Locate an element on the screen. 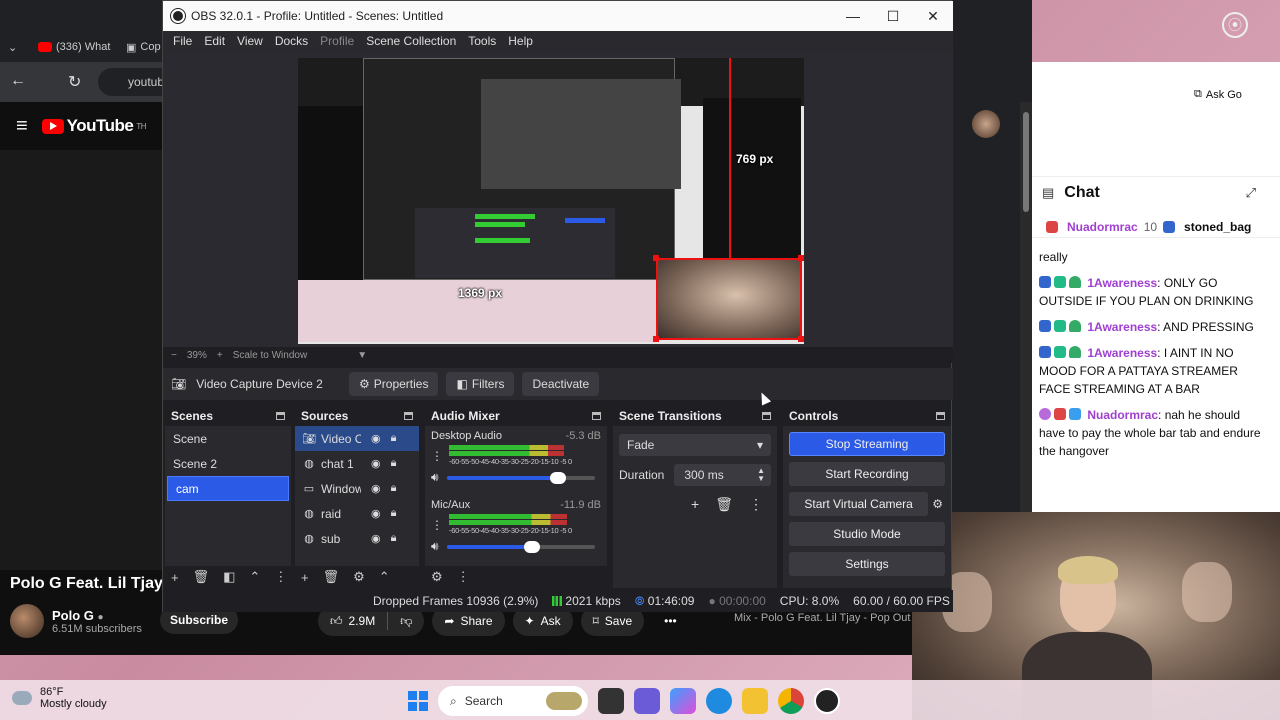  duration-input: 300 ms ▲ ▼ is located at coordinates (722, 475).